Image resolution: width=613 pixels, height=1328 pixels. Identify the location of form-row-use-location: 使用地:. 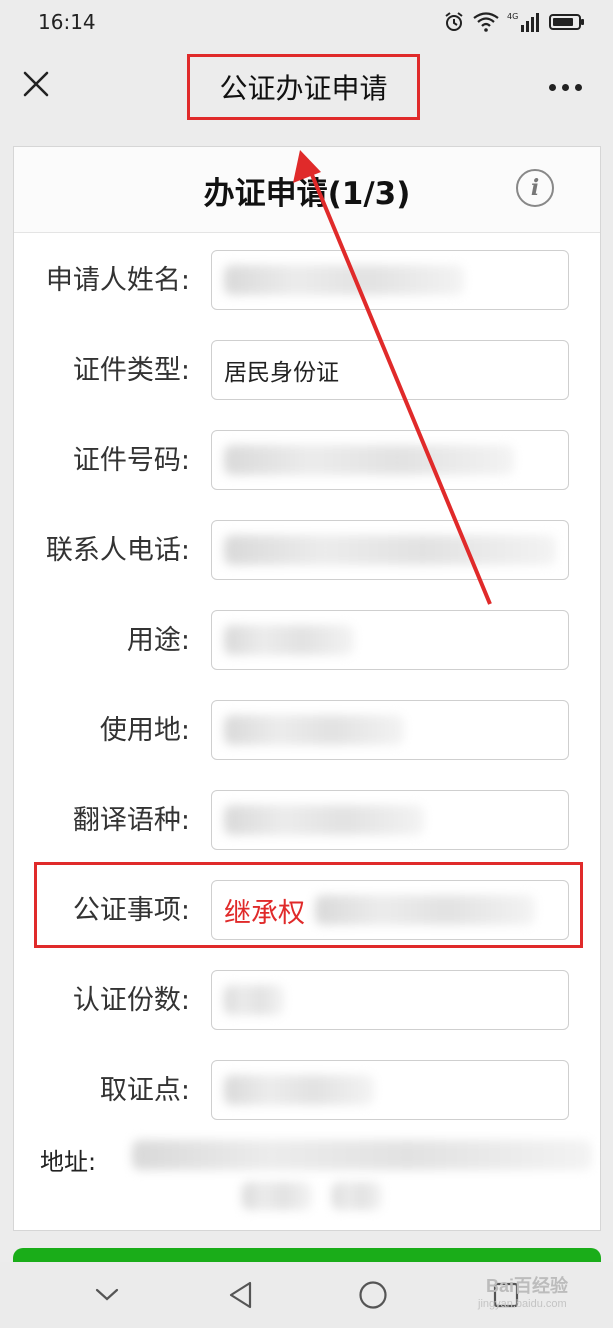
(307, 731).